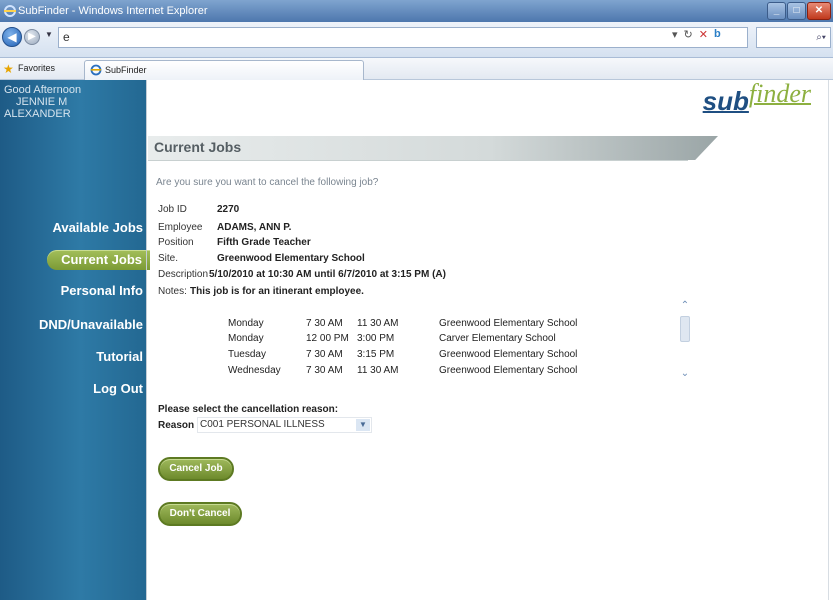 Image resolution: width=833 pixels, height=600 pixels. Describe the element at coordinates (42, 102) in the screenshot. I see `greeting-name-first: JENNIE M` at that location.